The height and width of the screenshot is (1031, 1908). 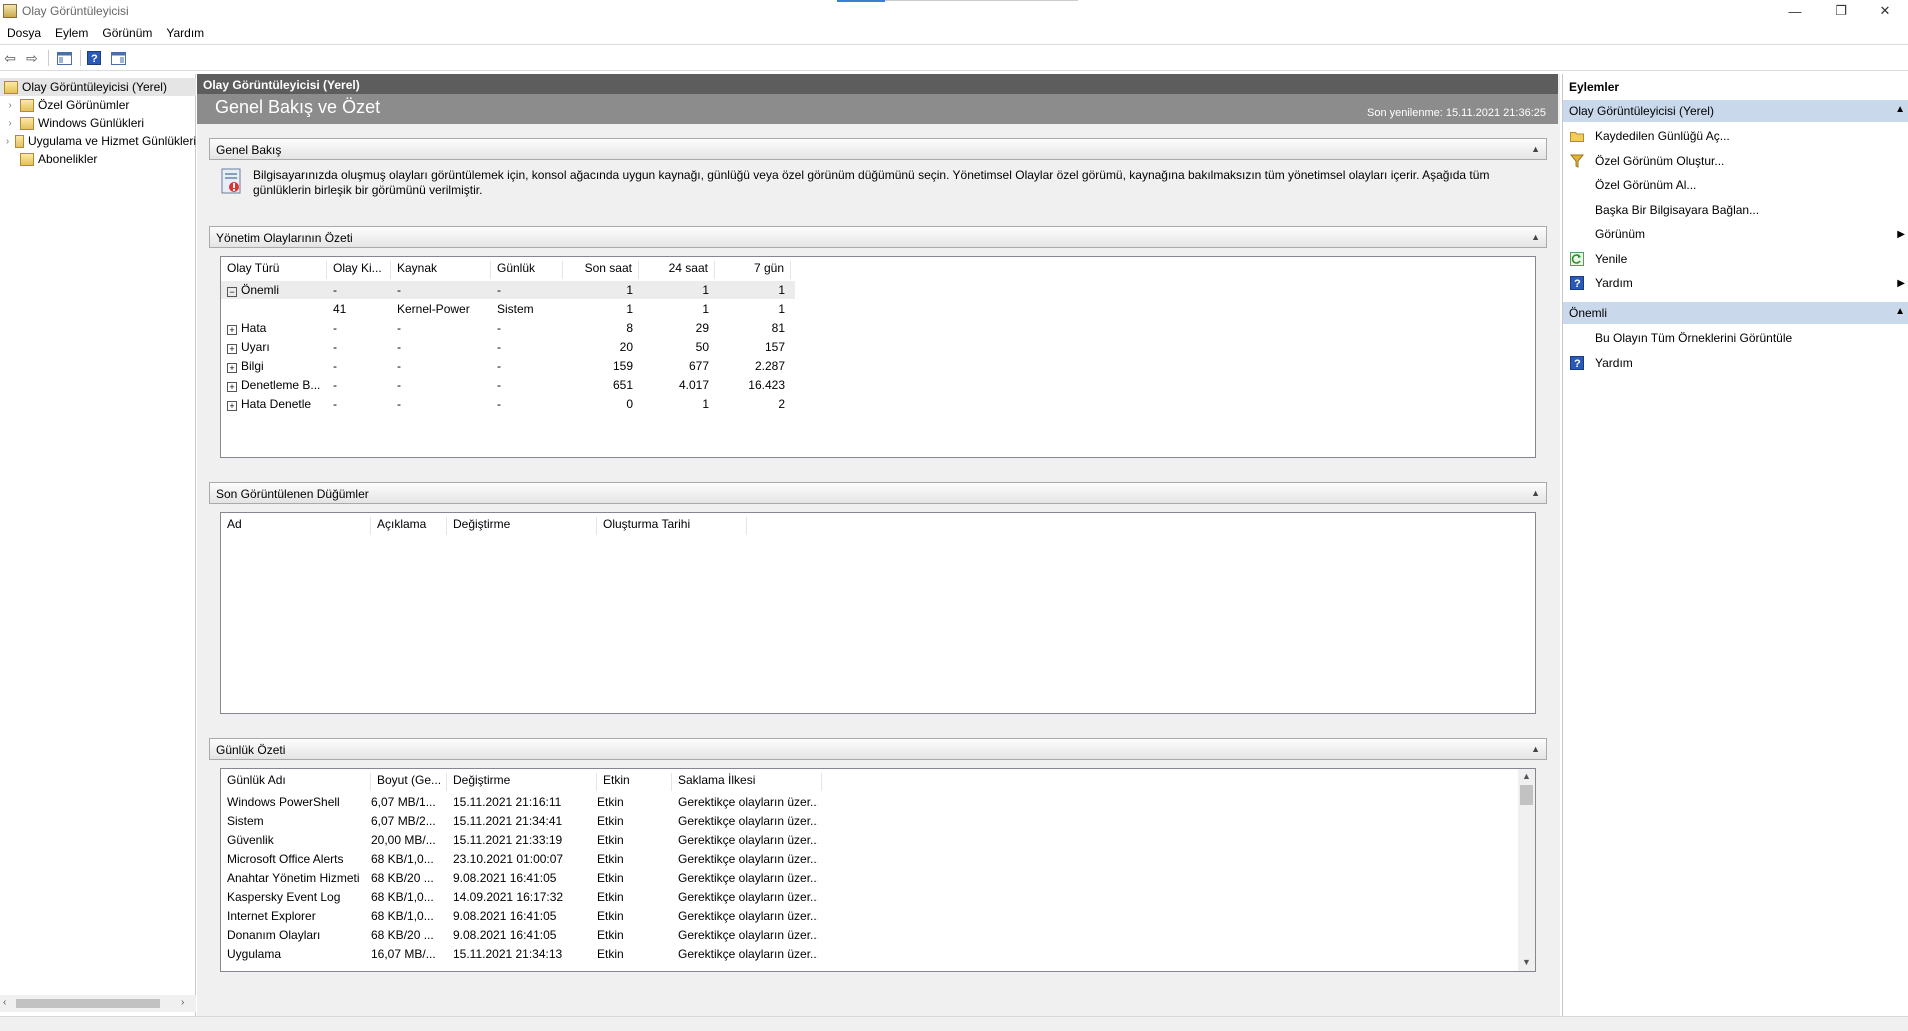 What do you see at coordinates (1526, 870) in the screenshot?
I see `vertical-scrollbar: ▲ ▼` at bounding box center [1526, 870].